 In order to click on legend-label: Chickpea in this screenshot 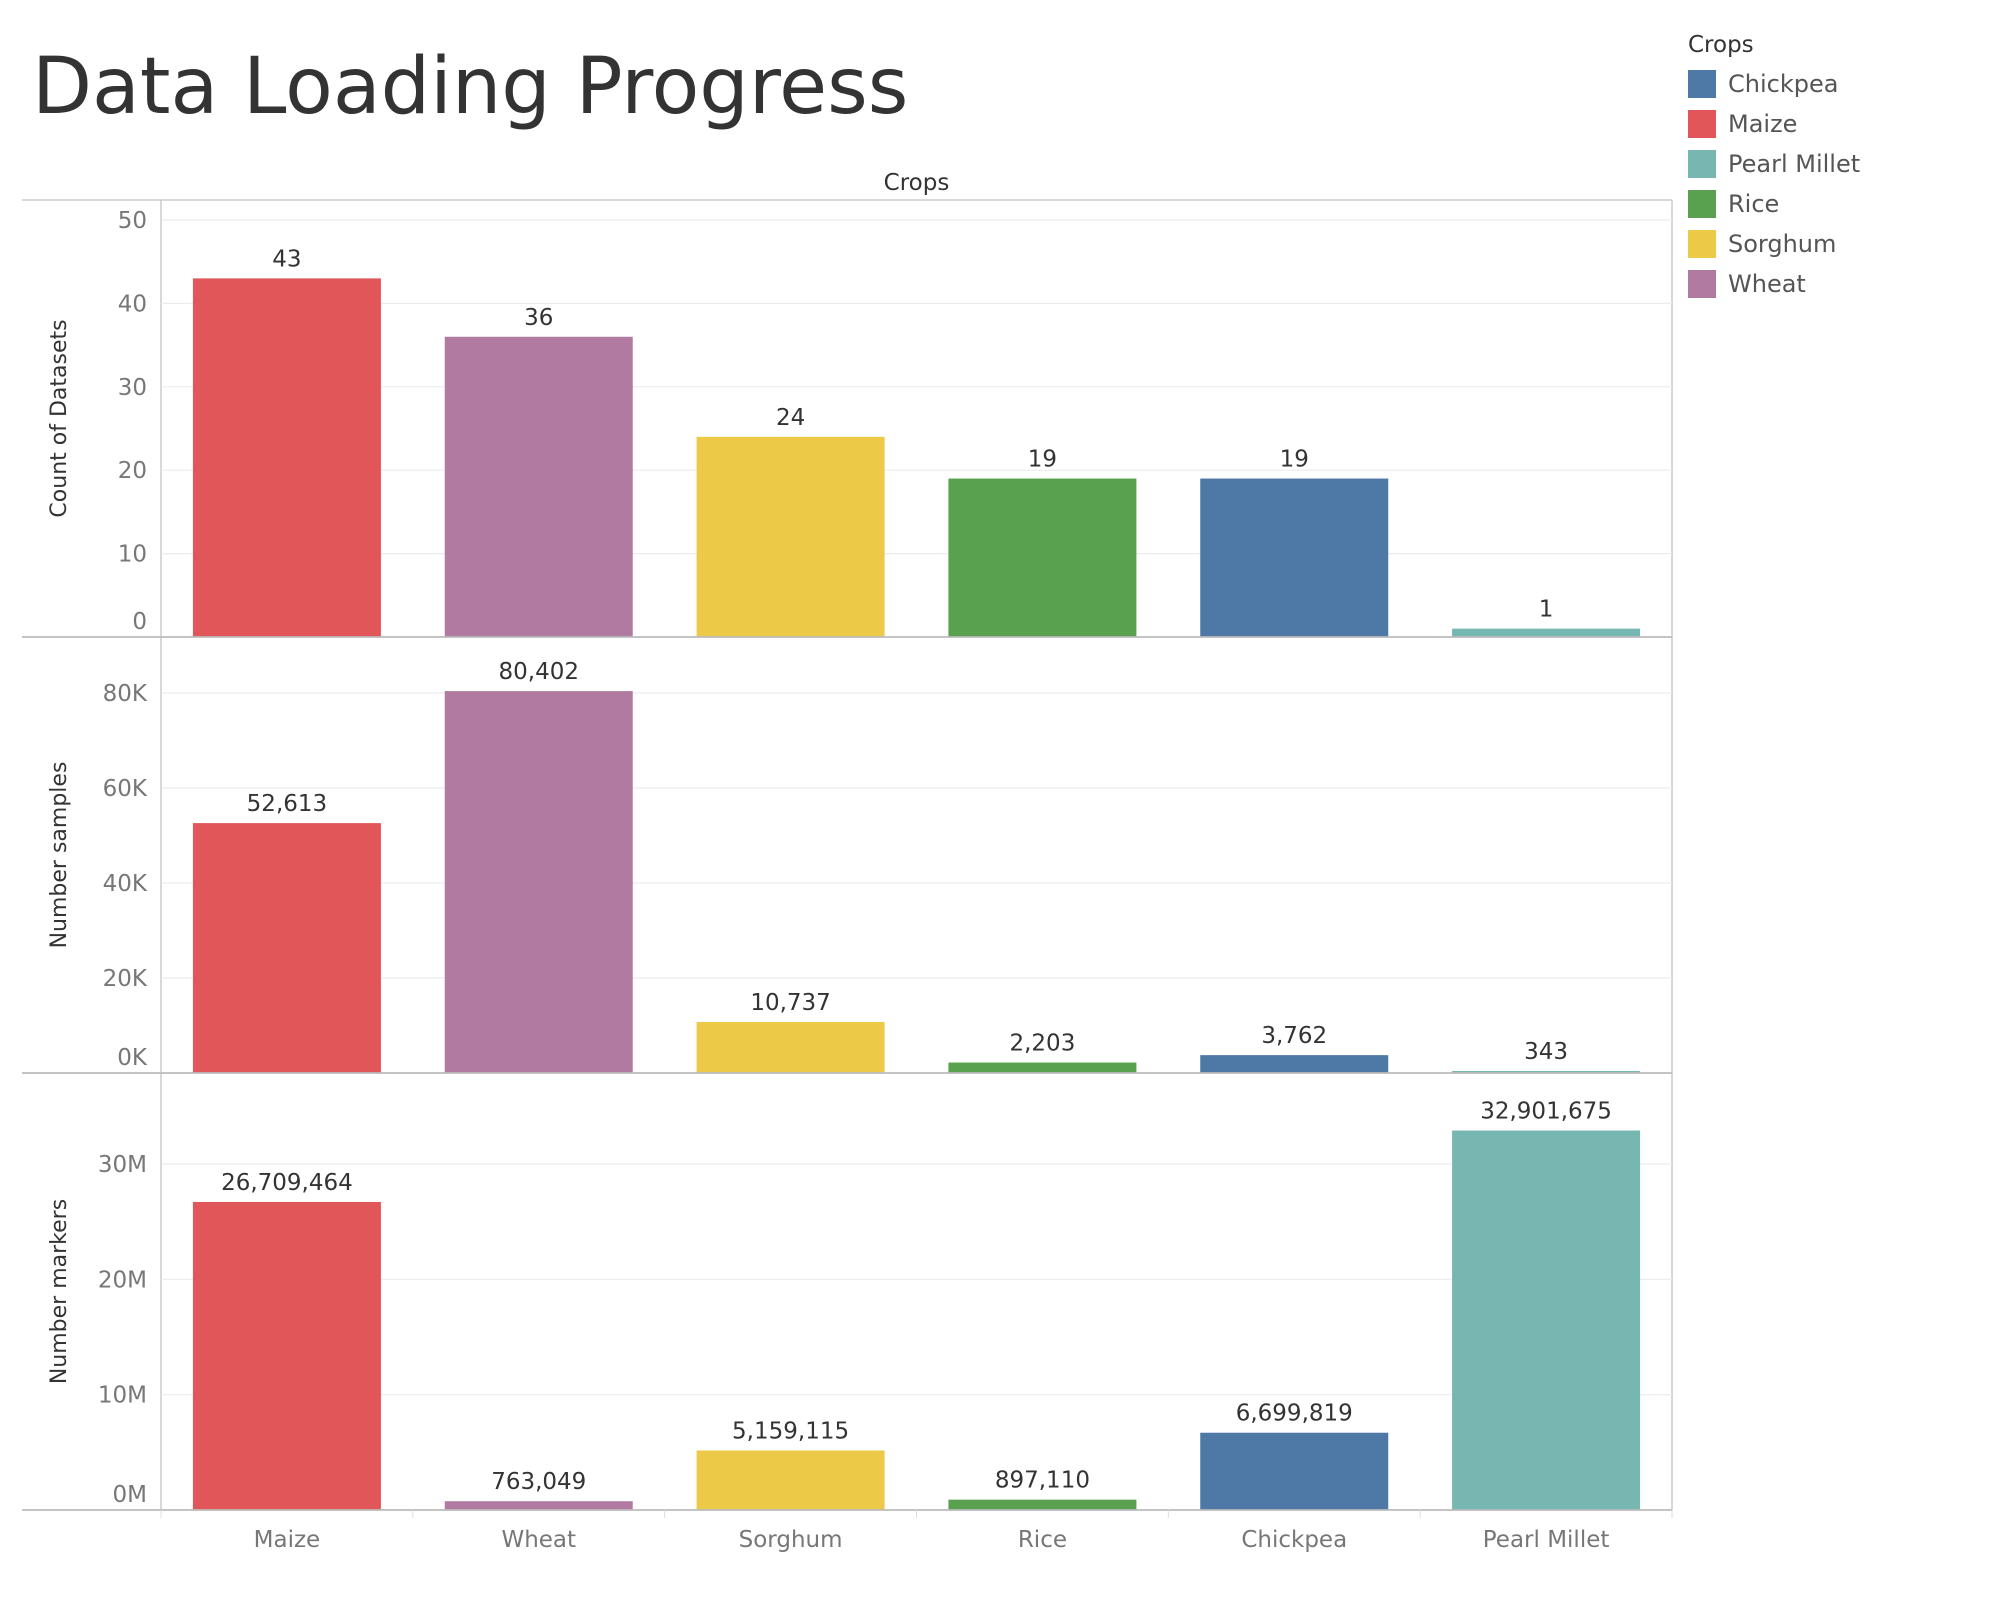, I will do `click(1783, 84)`.